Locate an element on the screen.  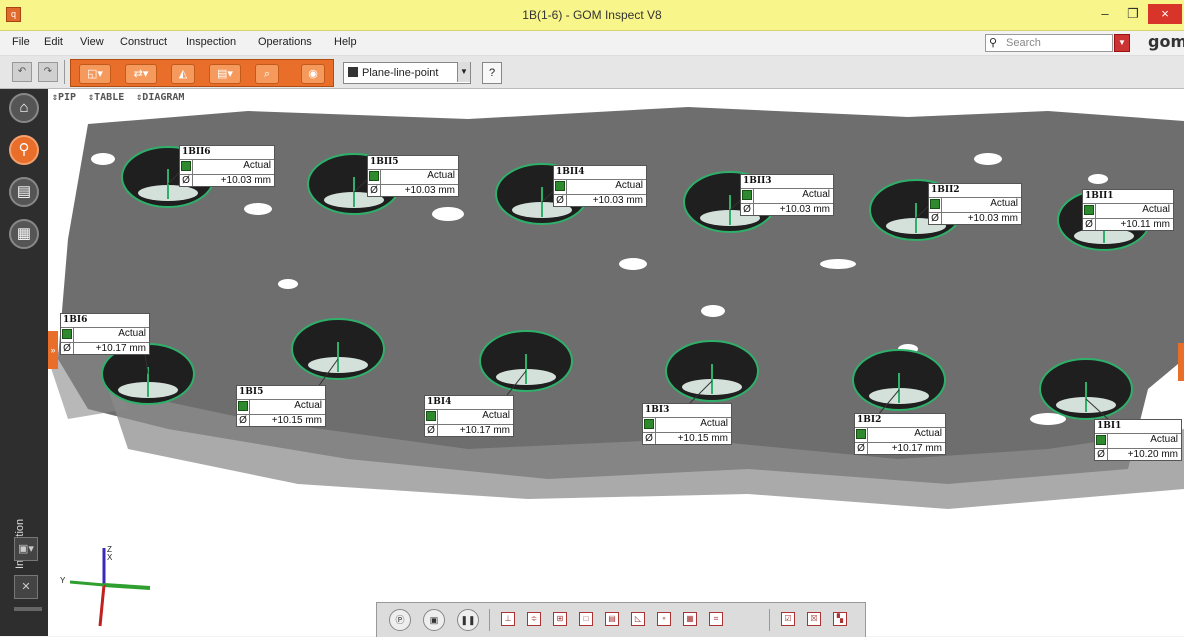
points-icon: ∘ is located at coordinates (664, 619).